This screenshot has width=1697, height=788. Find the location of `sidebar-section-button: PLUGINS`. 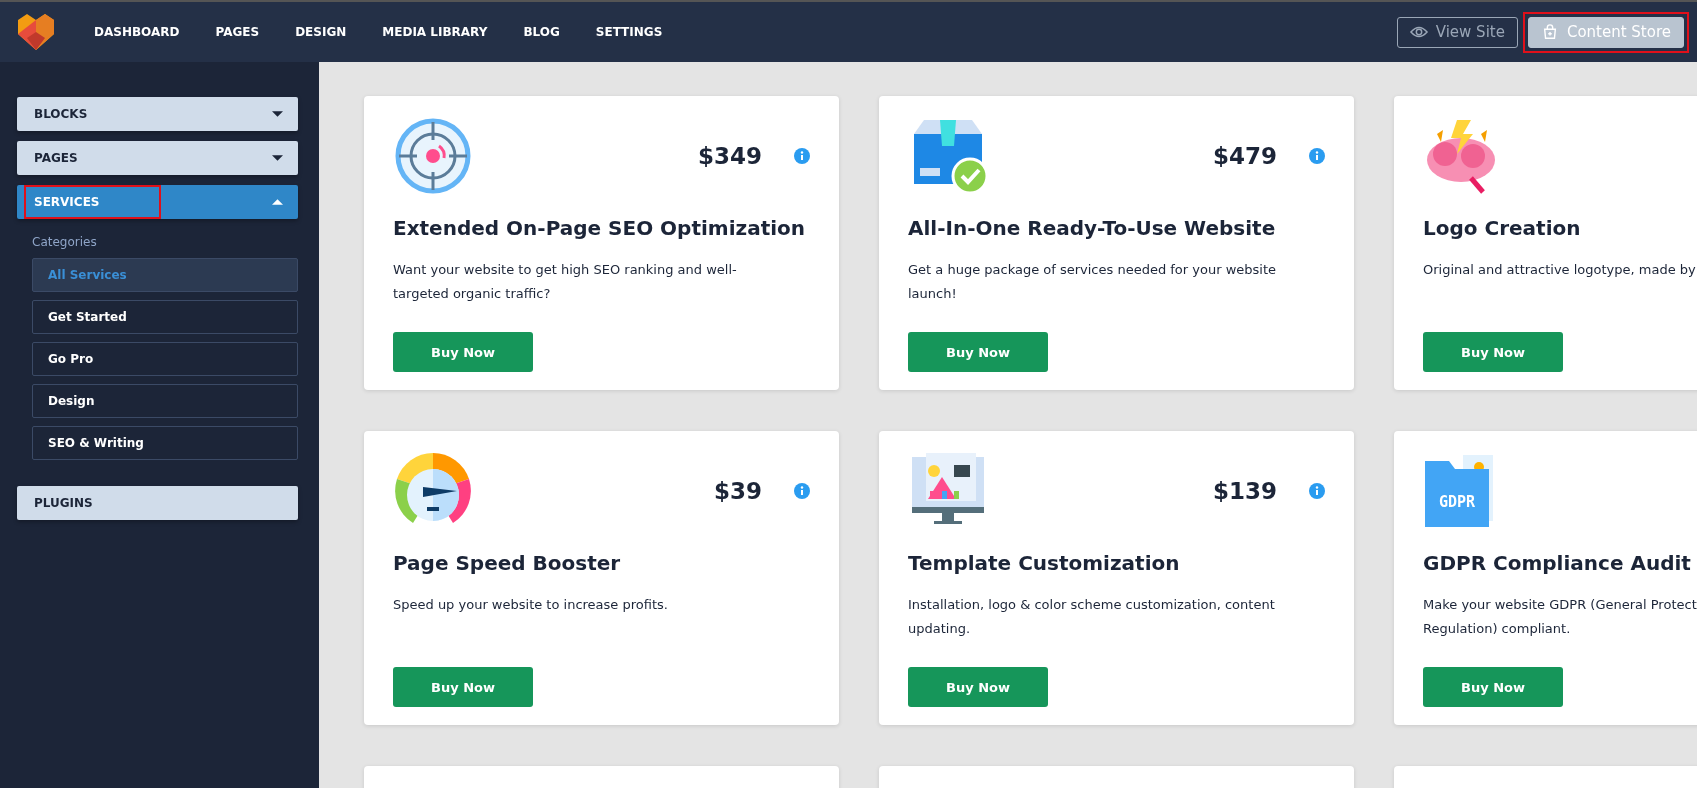

sidebar-section-button: PLUGINS is located at coordinates (157, 503).